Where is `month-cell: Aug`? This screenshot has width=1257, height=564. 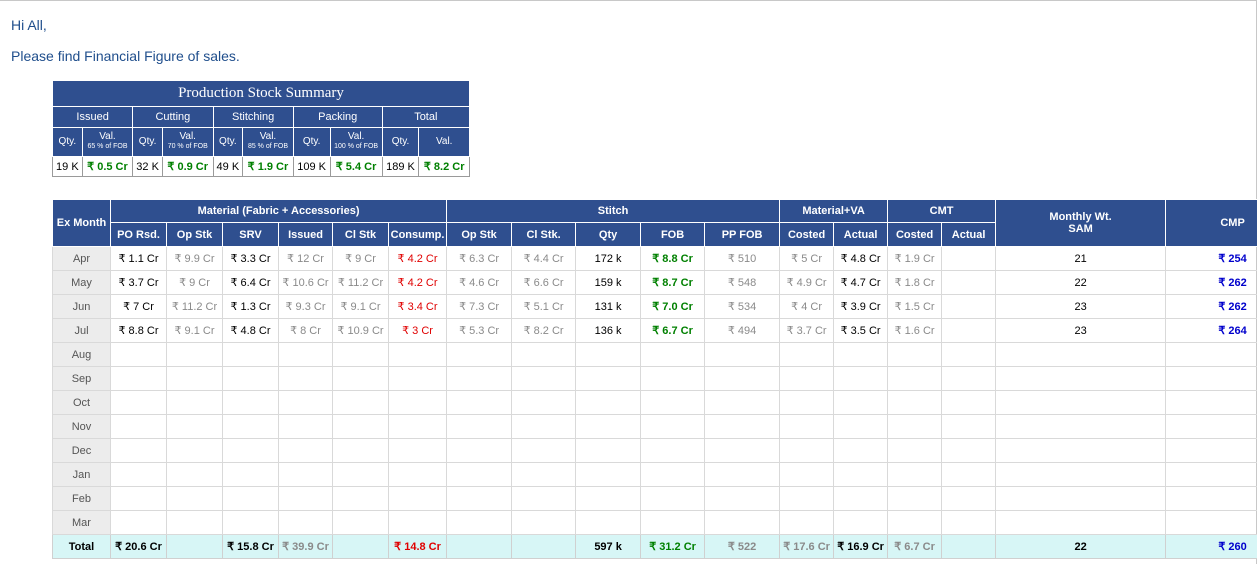
month-cell: Aug is located at coordinates (81, 354).